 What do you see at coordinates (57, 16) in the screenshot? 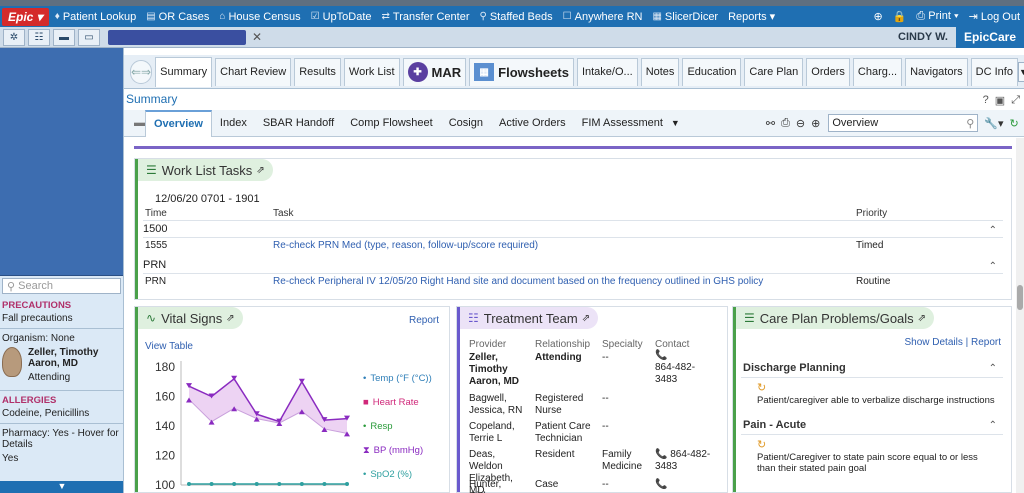
I see `patient-lookup-icon: ♦` at bounding box center [57, 16].